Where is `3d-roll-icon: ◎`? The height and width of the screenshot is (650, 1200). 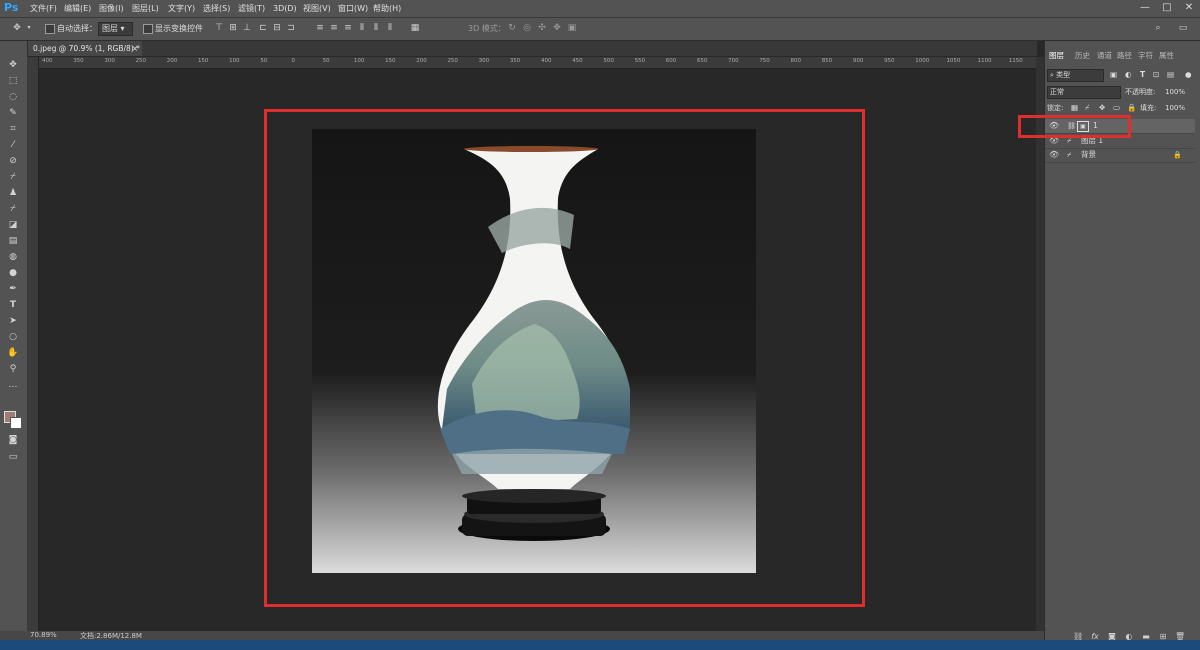
3d-roll-icon: ◎ is located at coordinates (527, 28).